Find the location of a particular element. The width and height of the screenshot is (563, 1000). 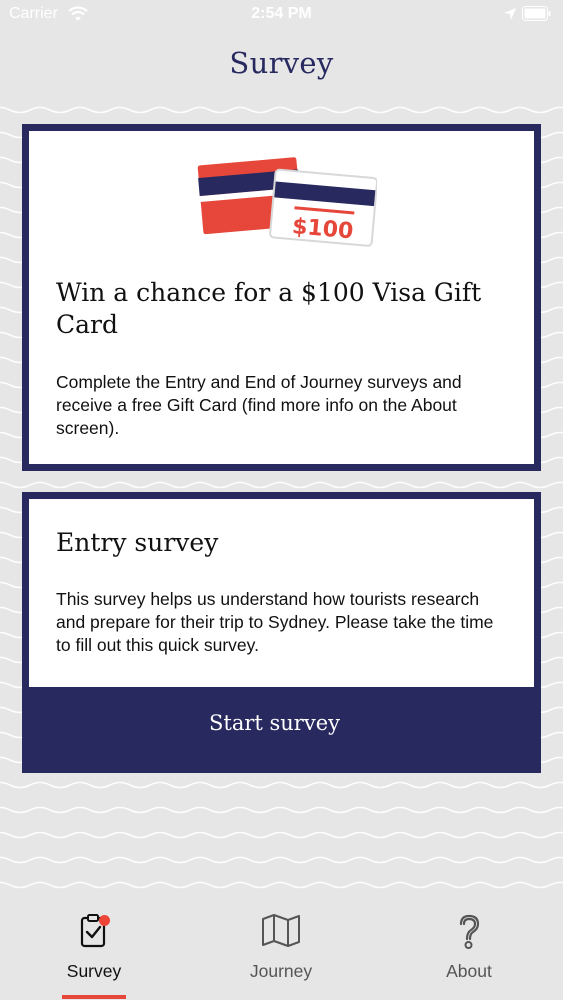

tab-journey: Journey is located at coordinates (281, 949).